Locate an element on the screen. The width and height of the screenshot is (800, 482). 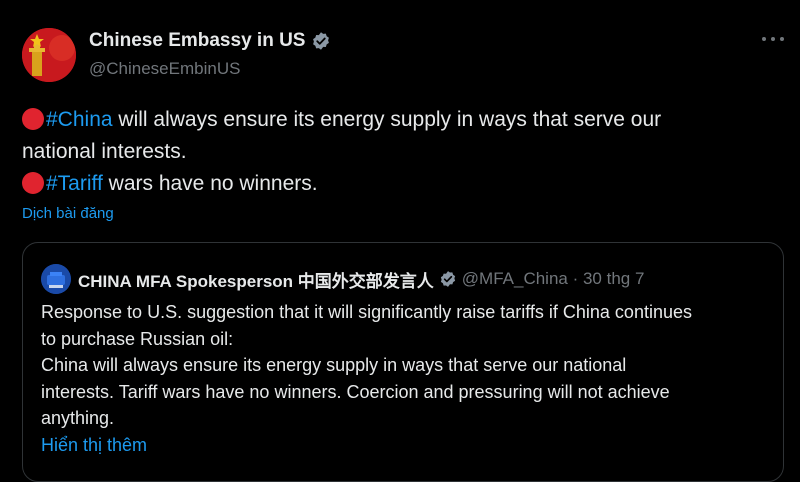
quote-handle-date: @MFA_China · 30 thg 7 is located at coordinates (553, 279).